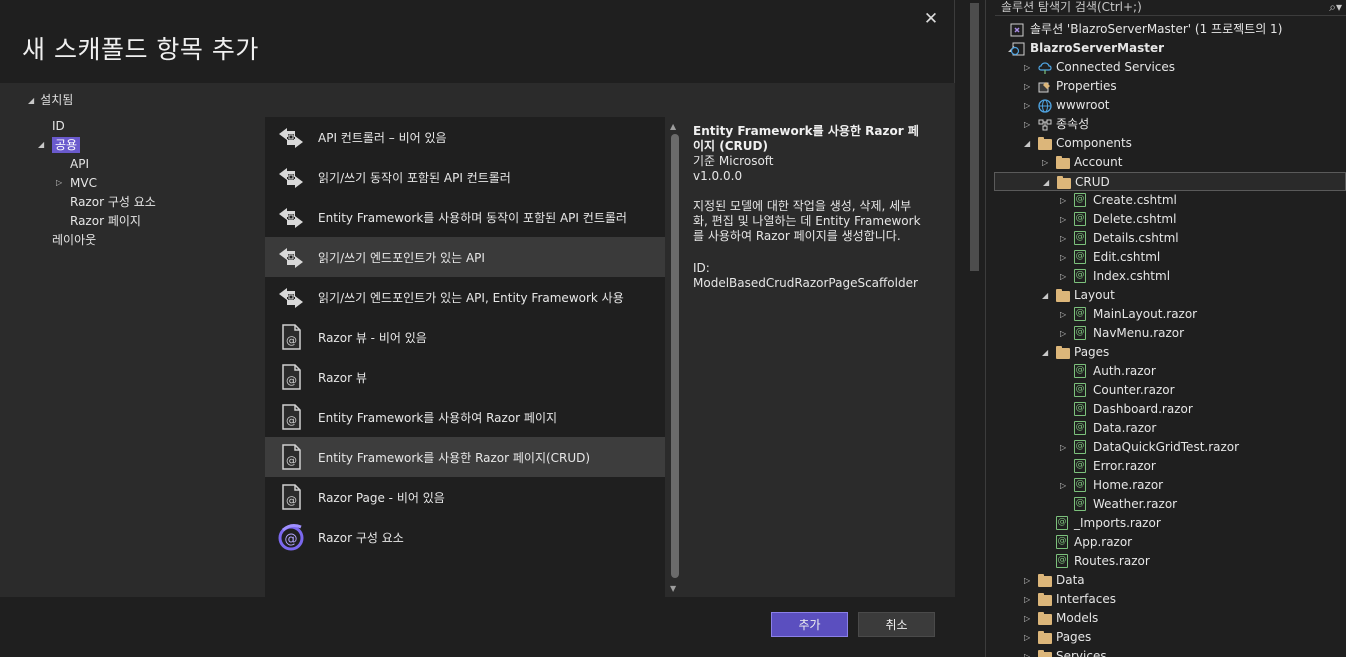  Describe the element at coordinates (1170, 466) in the screenshot. I see `tree-file: @ Error.razor` at that location.